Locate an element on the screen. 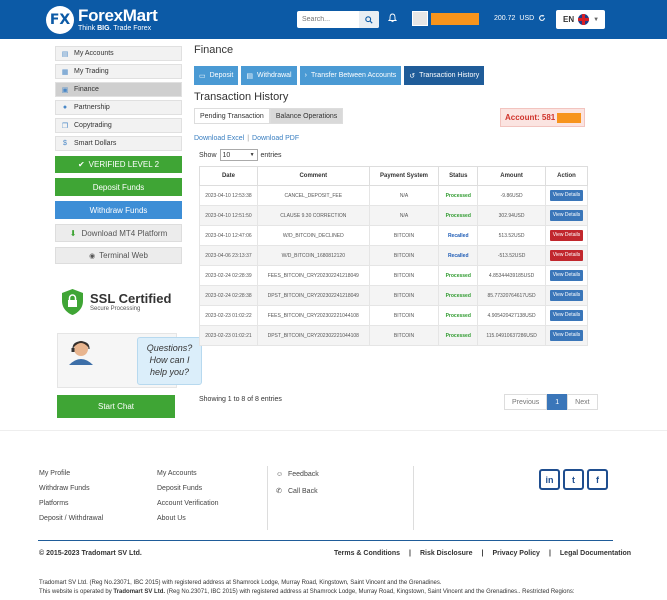 Image resolution: width=667 pixels, height=600 pixels. cell-comment: CLAUSE 9.30 CORRECTION is located at coordinates (313, 215).